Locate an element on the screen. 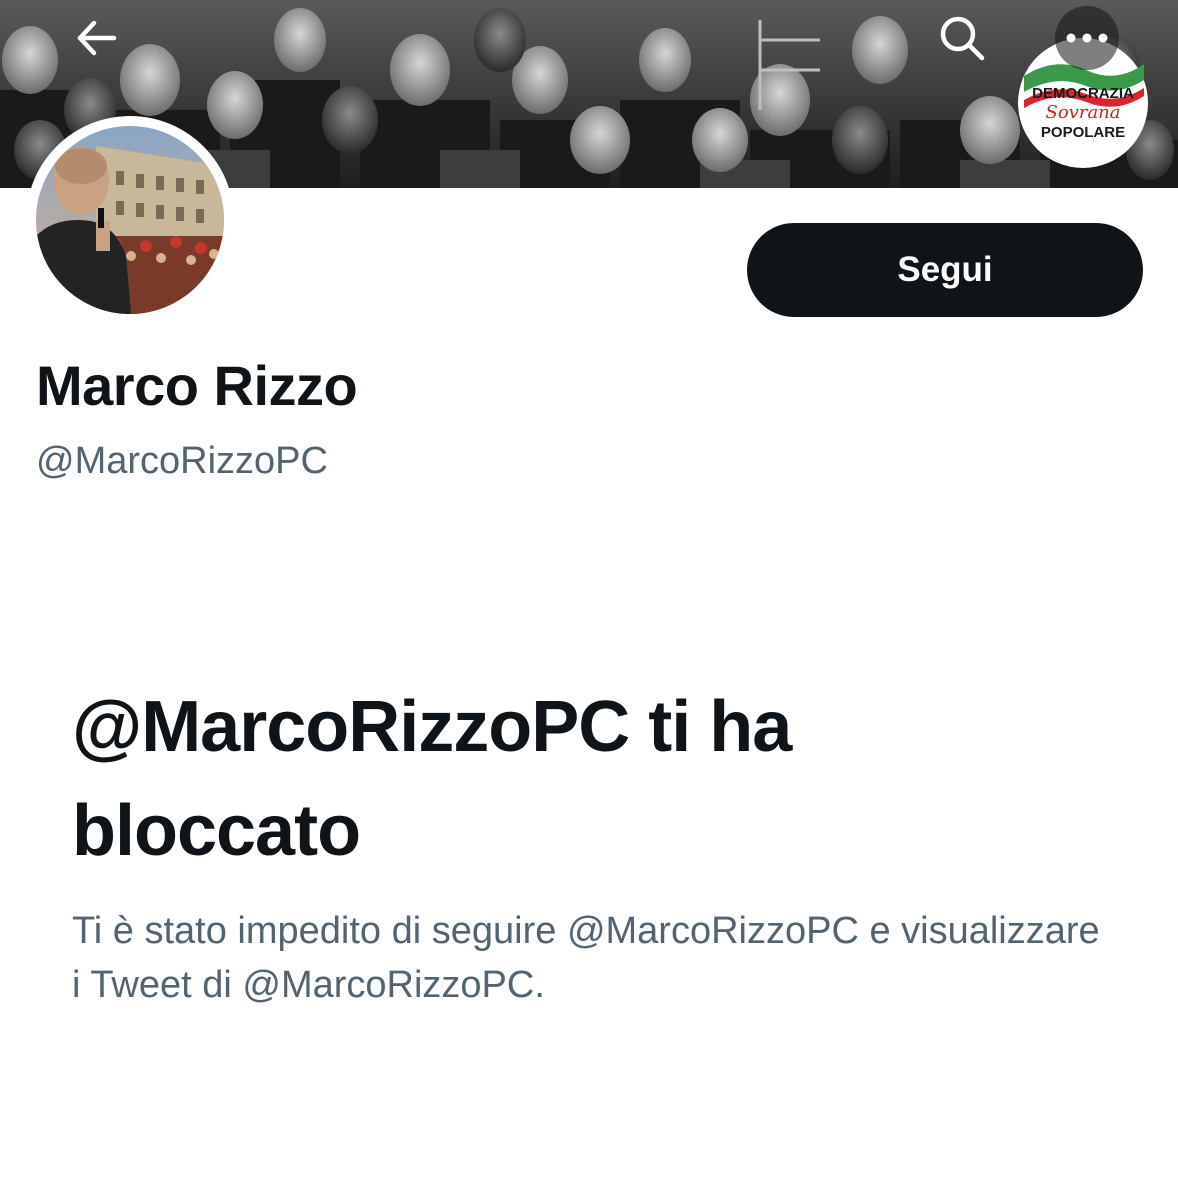  arrow-left-icon is located at coordinates (97, 38).